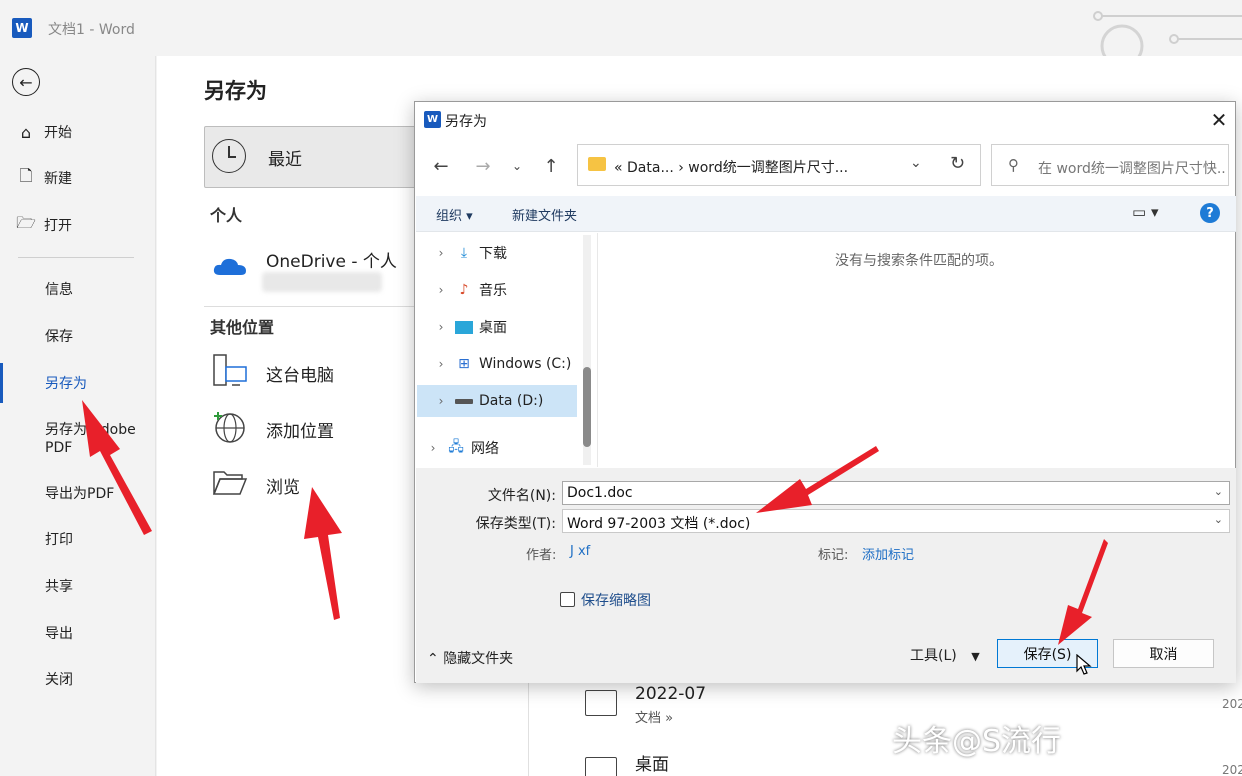 This screenshot has height=776, width=1242. I want to click on help-button: ?, so click(1210, 213).